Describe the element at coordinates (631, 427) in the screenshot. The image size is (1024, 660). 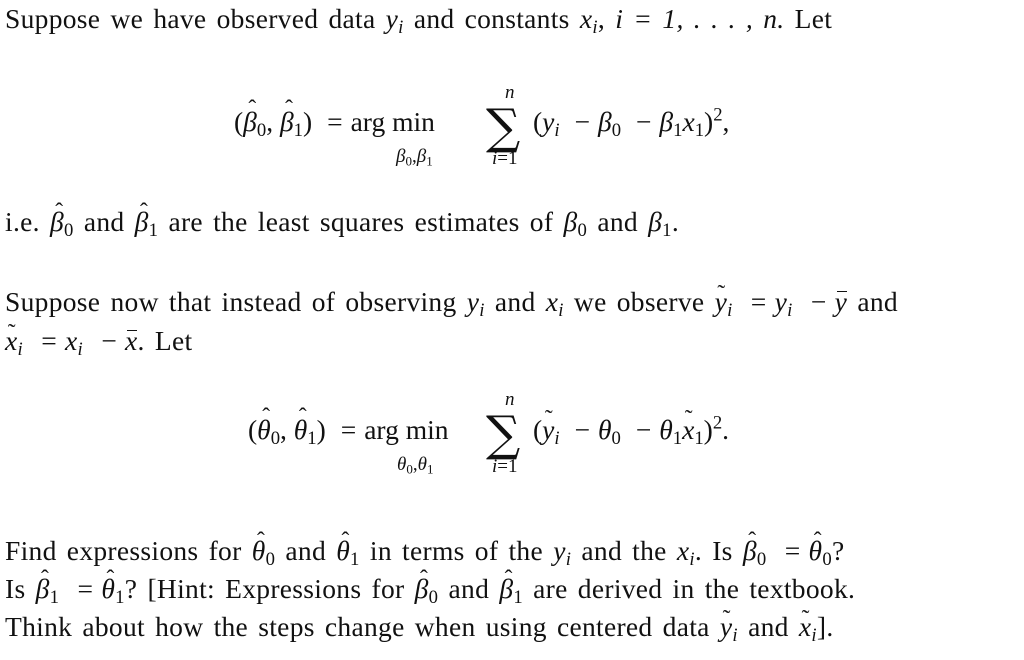
I see `equation-2-body: (yi −θ0 −θ1x1)2.` at that location.